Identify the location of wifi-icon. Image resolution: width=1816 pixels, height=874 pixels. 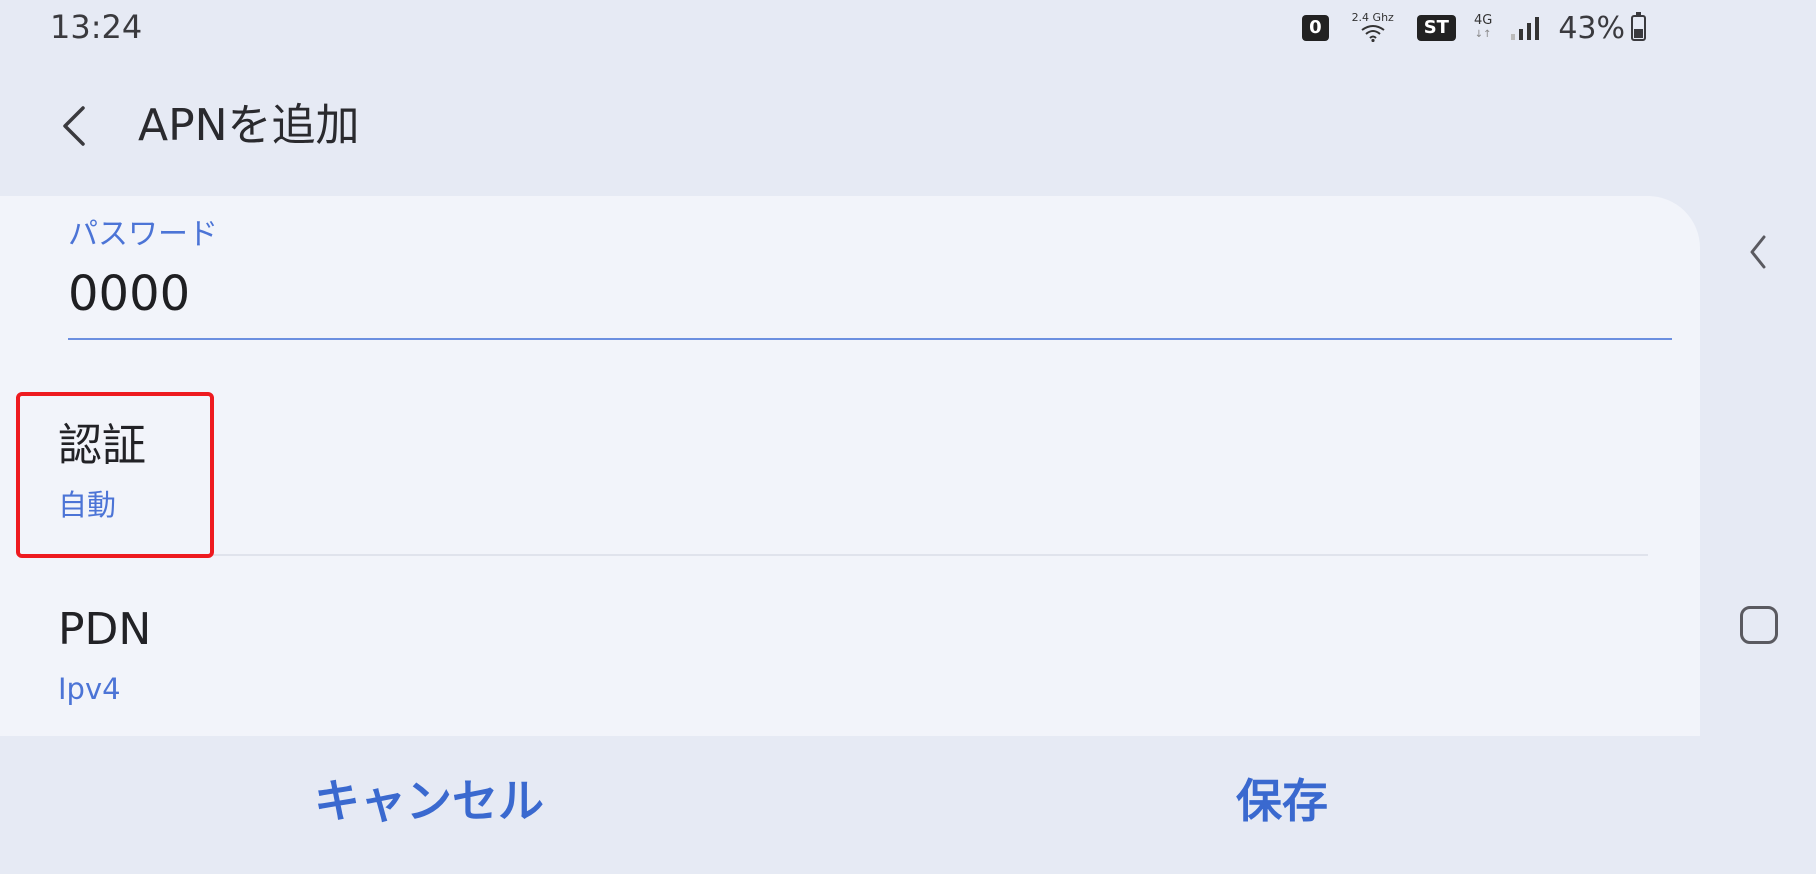
(1373, 33).